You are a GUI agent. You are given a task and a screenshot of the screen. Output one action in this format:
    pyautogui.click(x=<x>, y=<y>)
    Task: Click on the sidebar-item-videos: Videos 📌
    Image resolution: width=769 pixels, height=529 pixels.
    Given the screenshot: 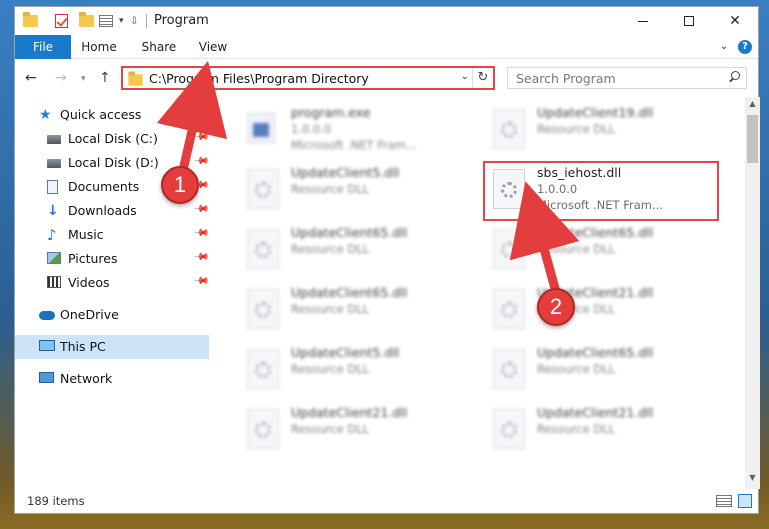 What is the action you would take?
    pyautogui.click(x=112, y=283)
    